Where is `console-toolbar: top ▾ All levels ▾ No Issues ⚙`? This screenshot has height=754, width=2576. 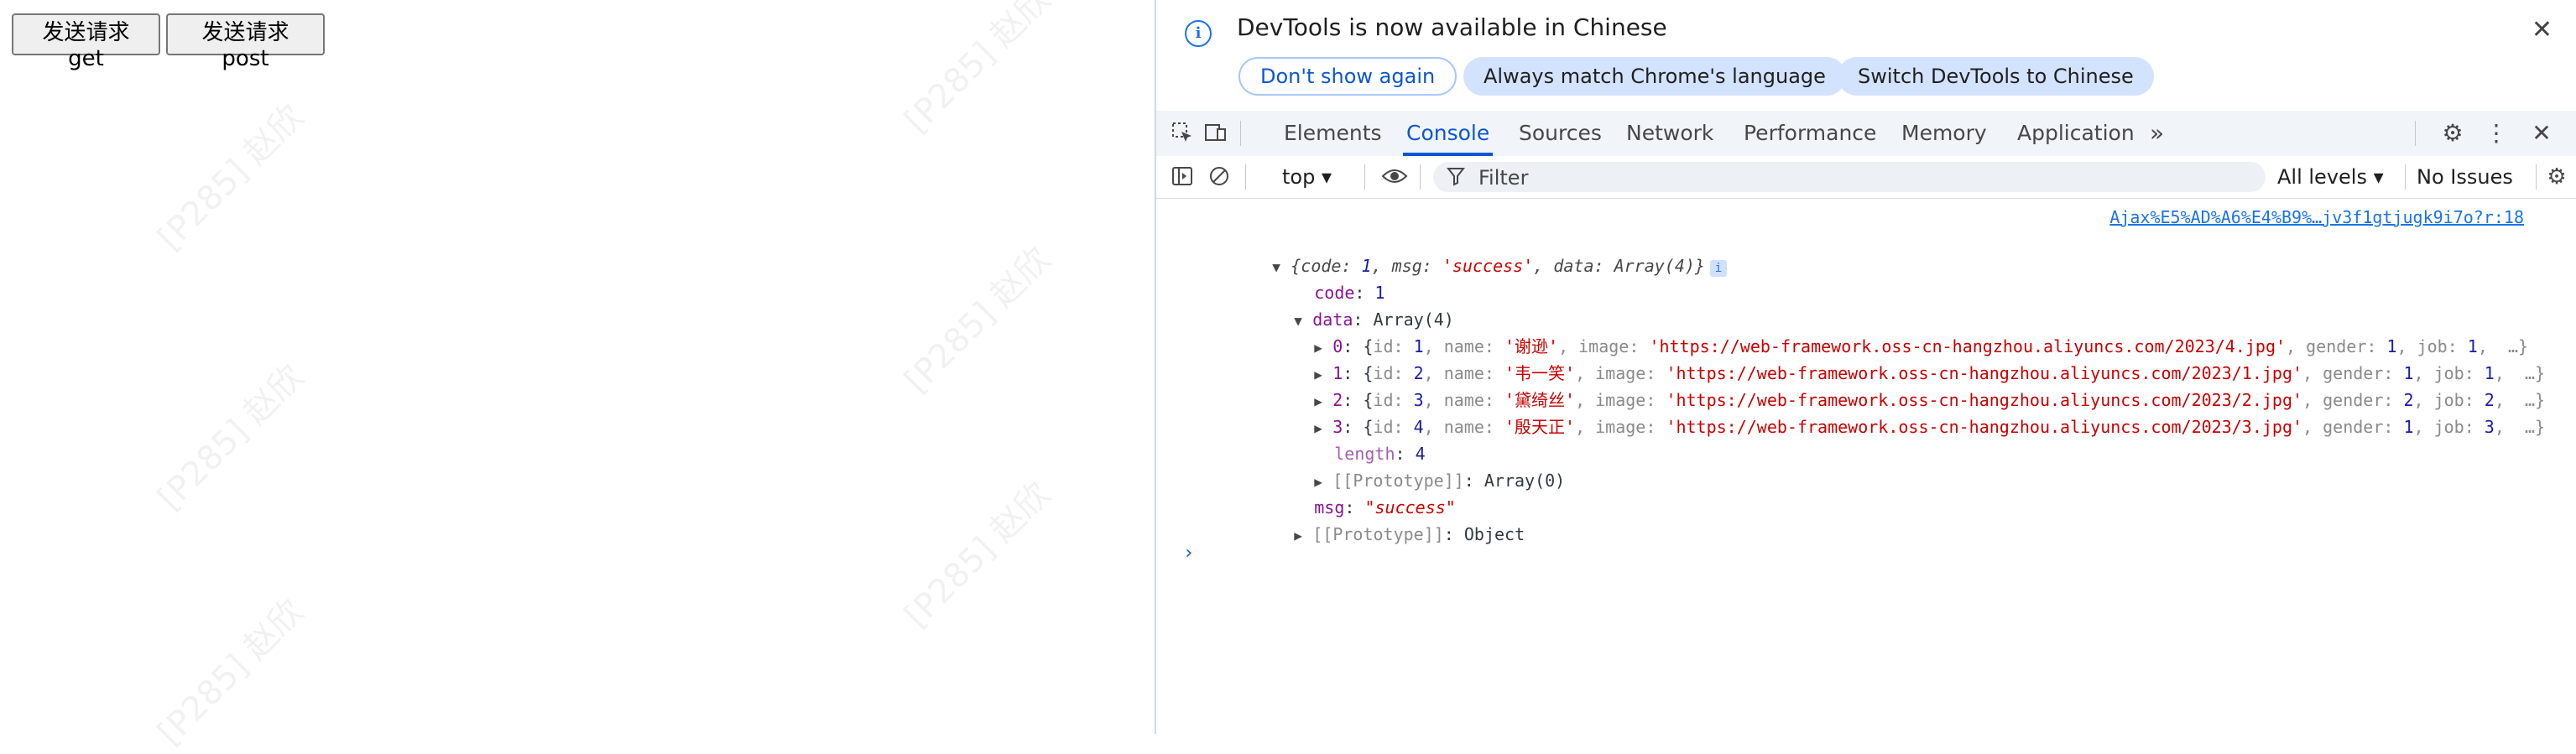 console-toolbar: top ▾ All levels ▾ No Issues ⚙ is located at coordinates (1866, 177).